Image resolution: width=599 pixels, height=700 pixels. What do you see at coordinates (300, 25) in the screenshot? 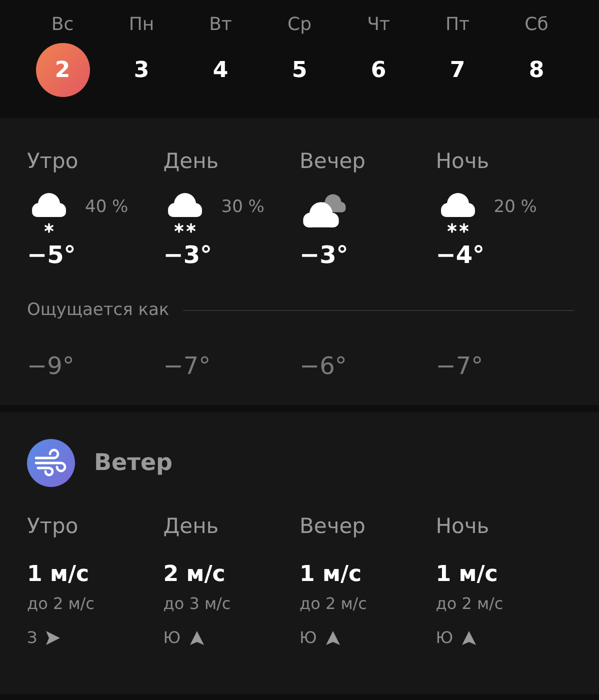
I see `weekday-label: Ср` at bounding box center [300, 25].